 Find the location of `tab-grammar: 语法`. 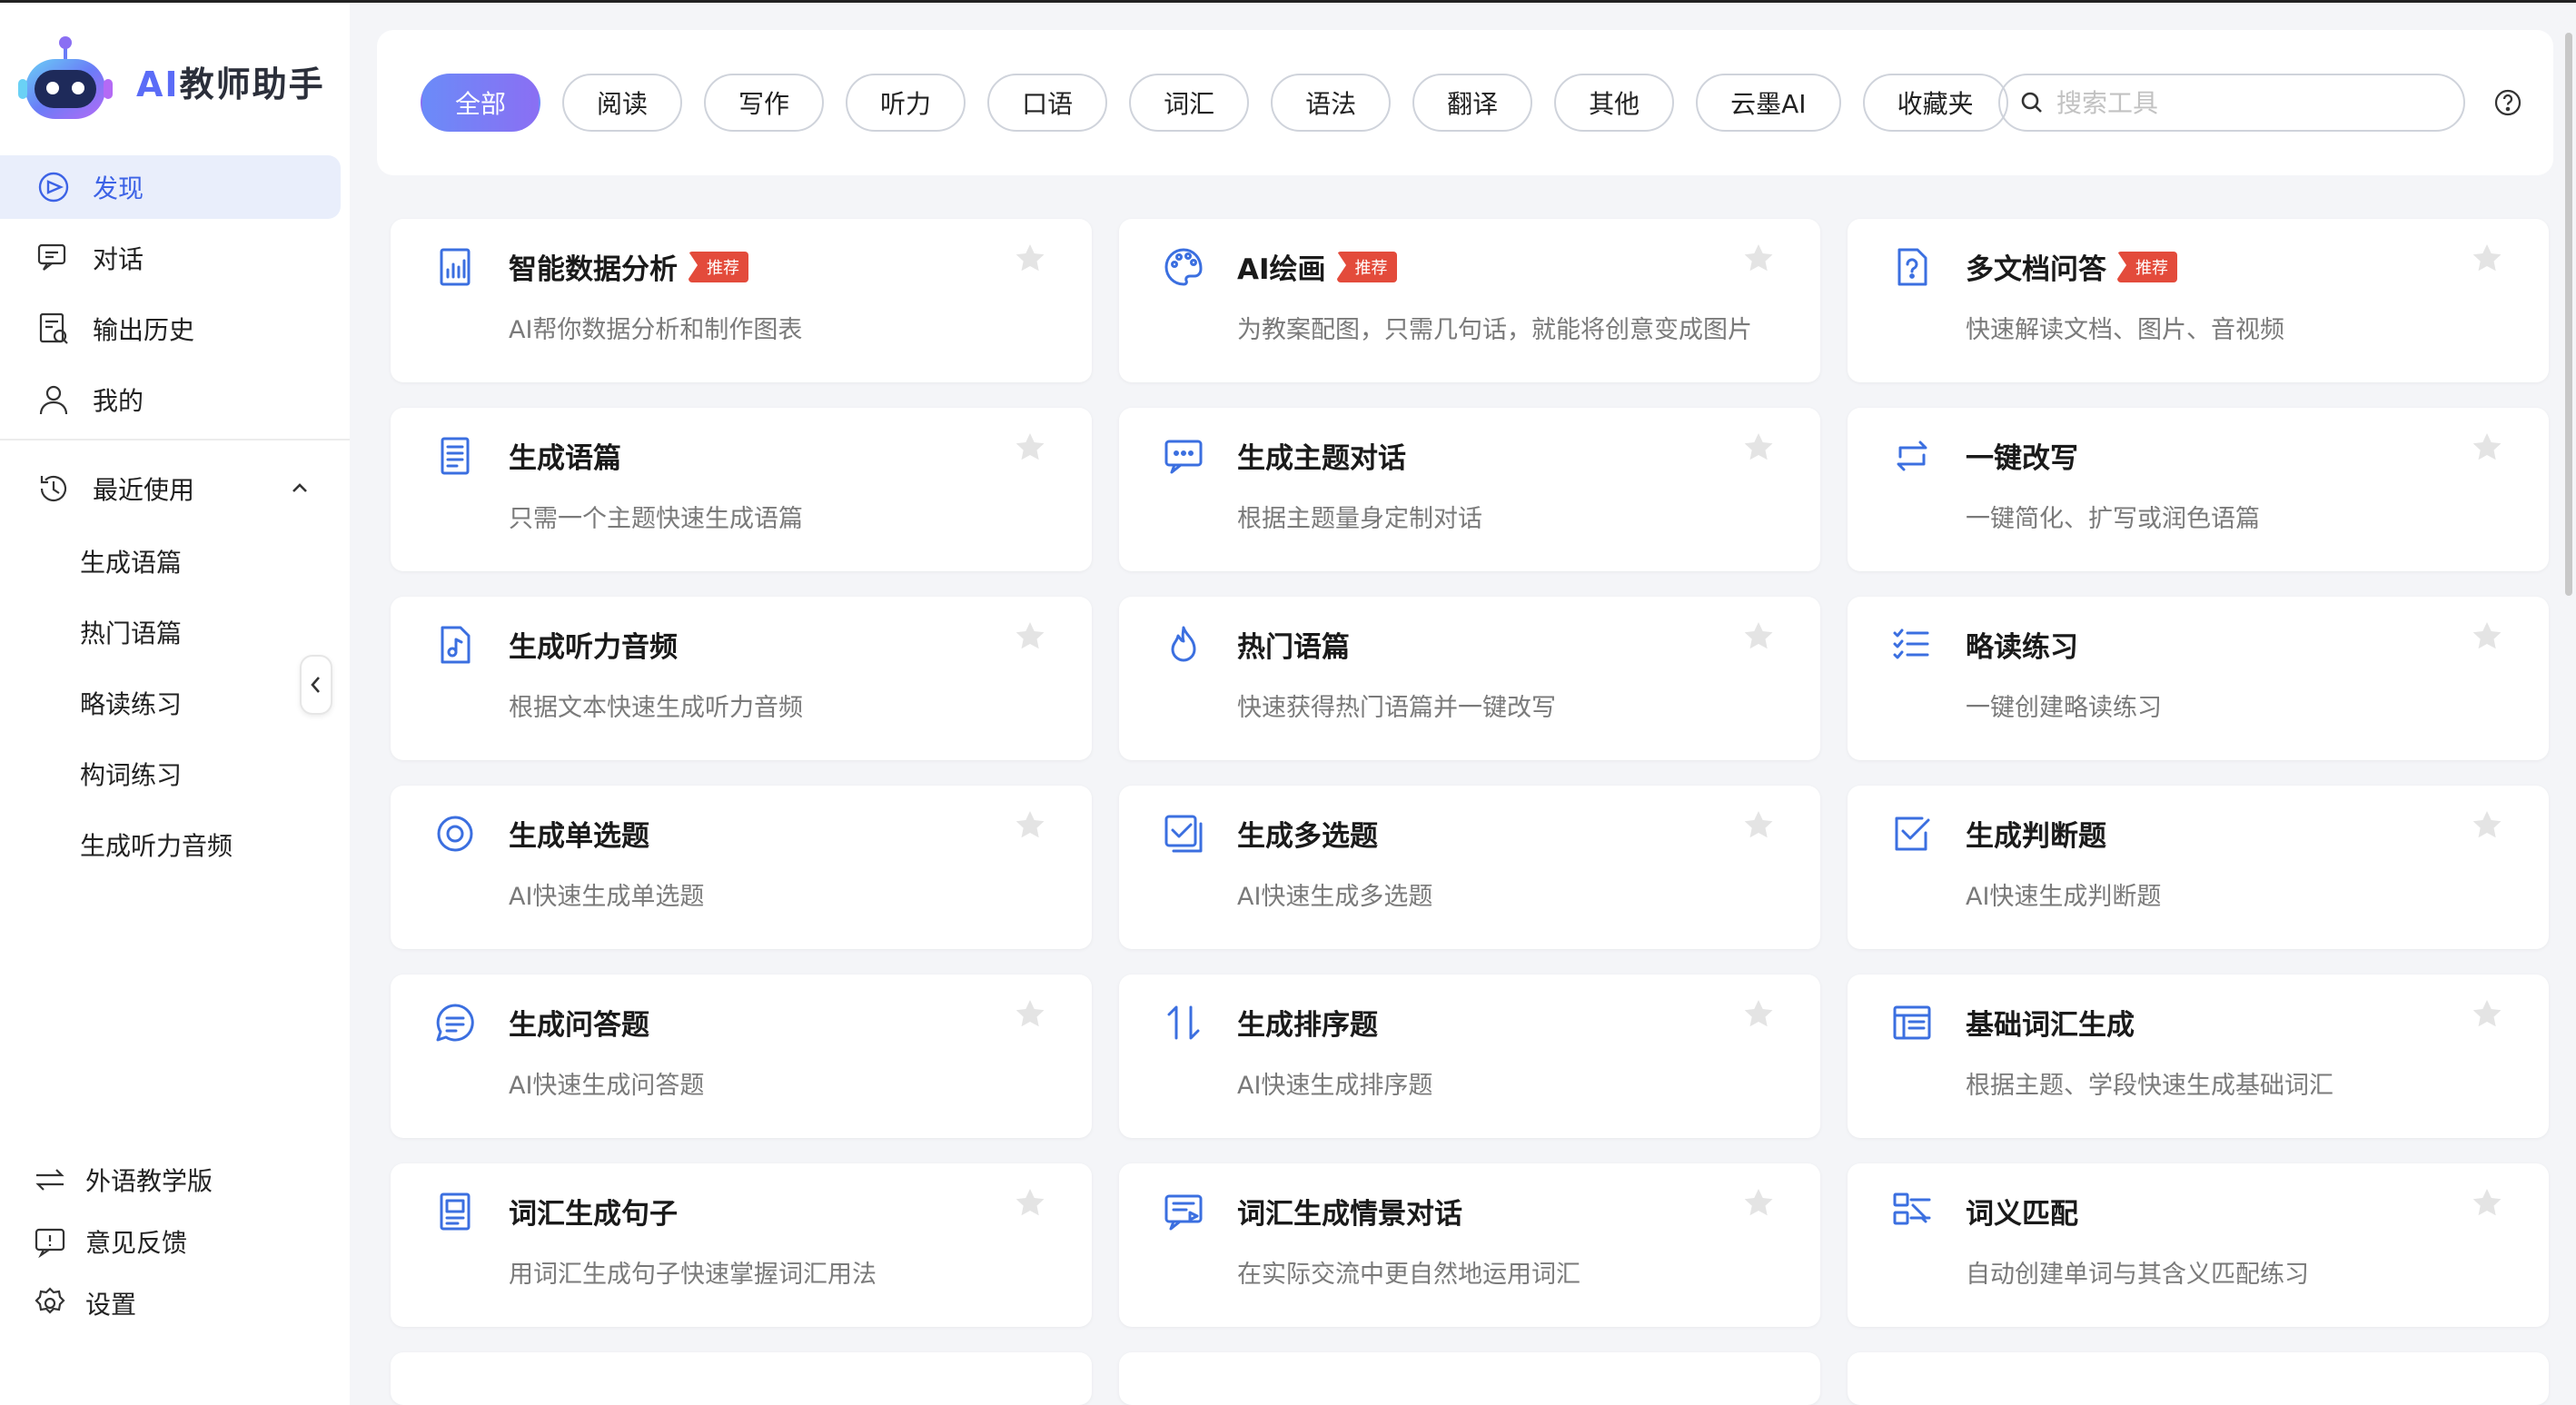

tab-grammar: 语法 is located at coordinates (1331, 103).